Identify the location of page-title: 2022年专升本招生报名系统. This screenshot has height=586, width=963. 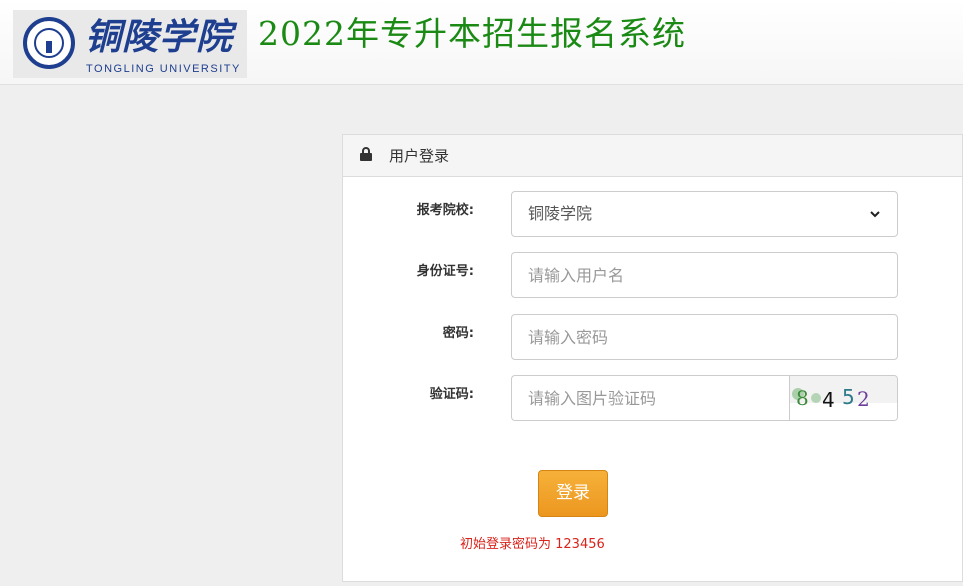
(472, 33).